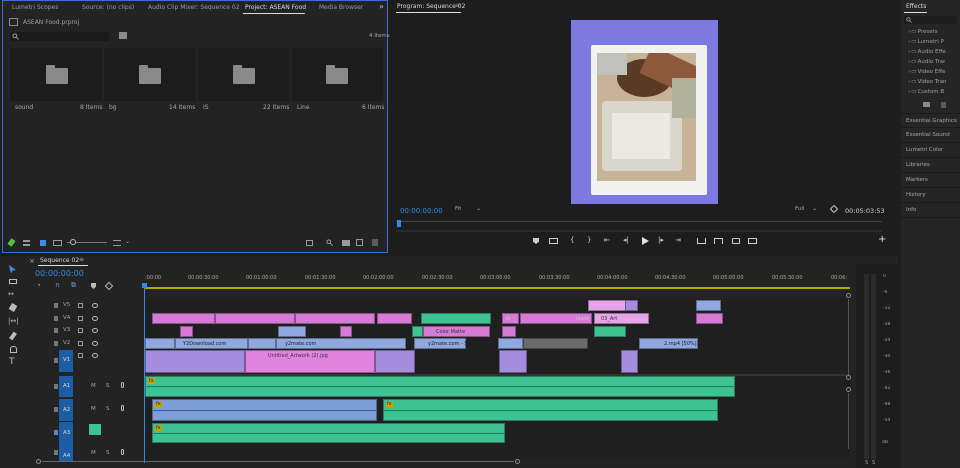 This screenshot has height=468, width=960. I want to click on panel-libraries: Libraries, so click(930, 165).